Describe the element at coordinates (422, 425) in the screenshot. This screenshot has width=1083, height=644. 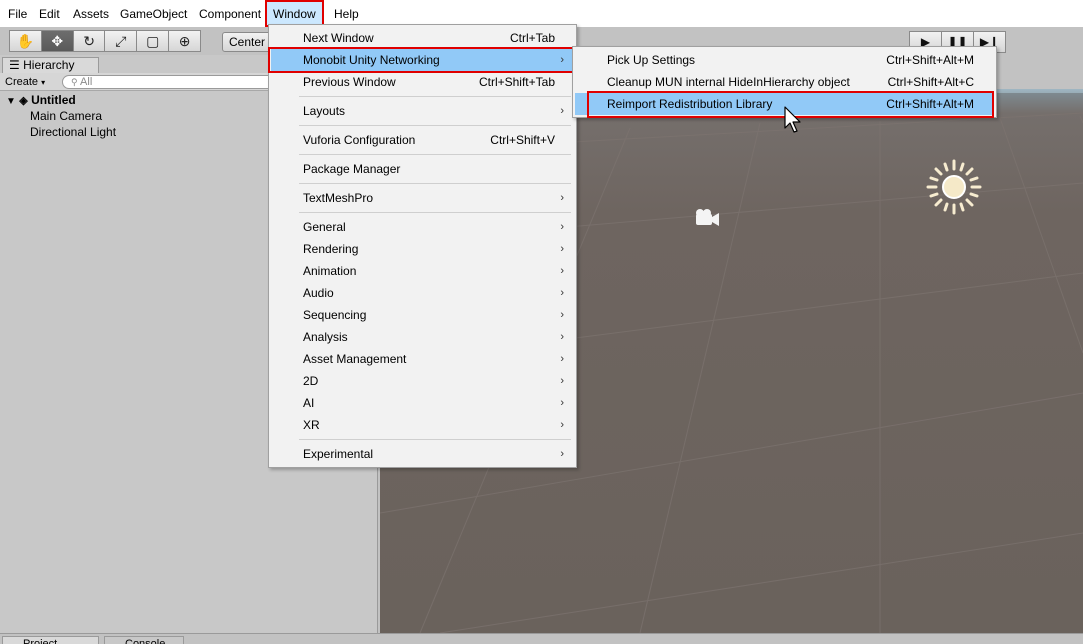
I see `menu-item-xr: XR ›` at that location.